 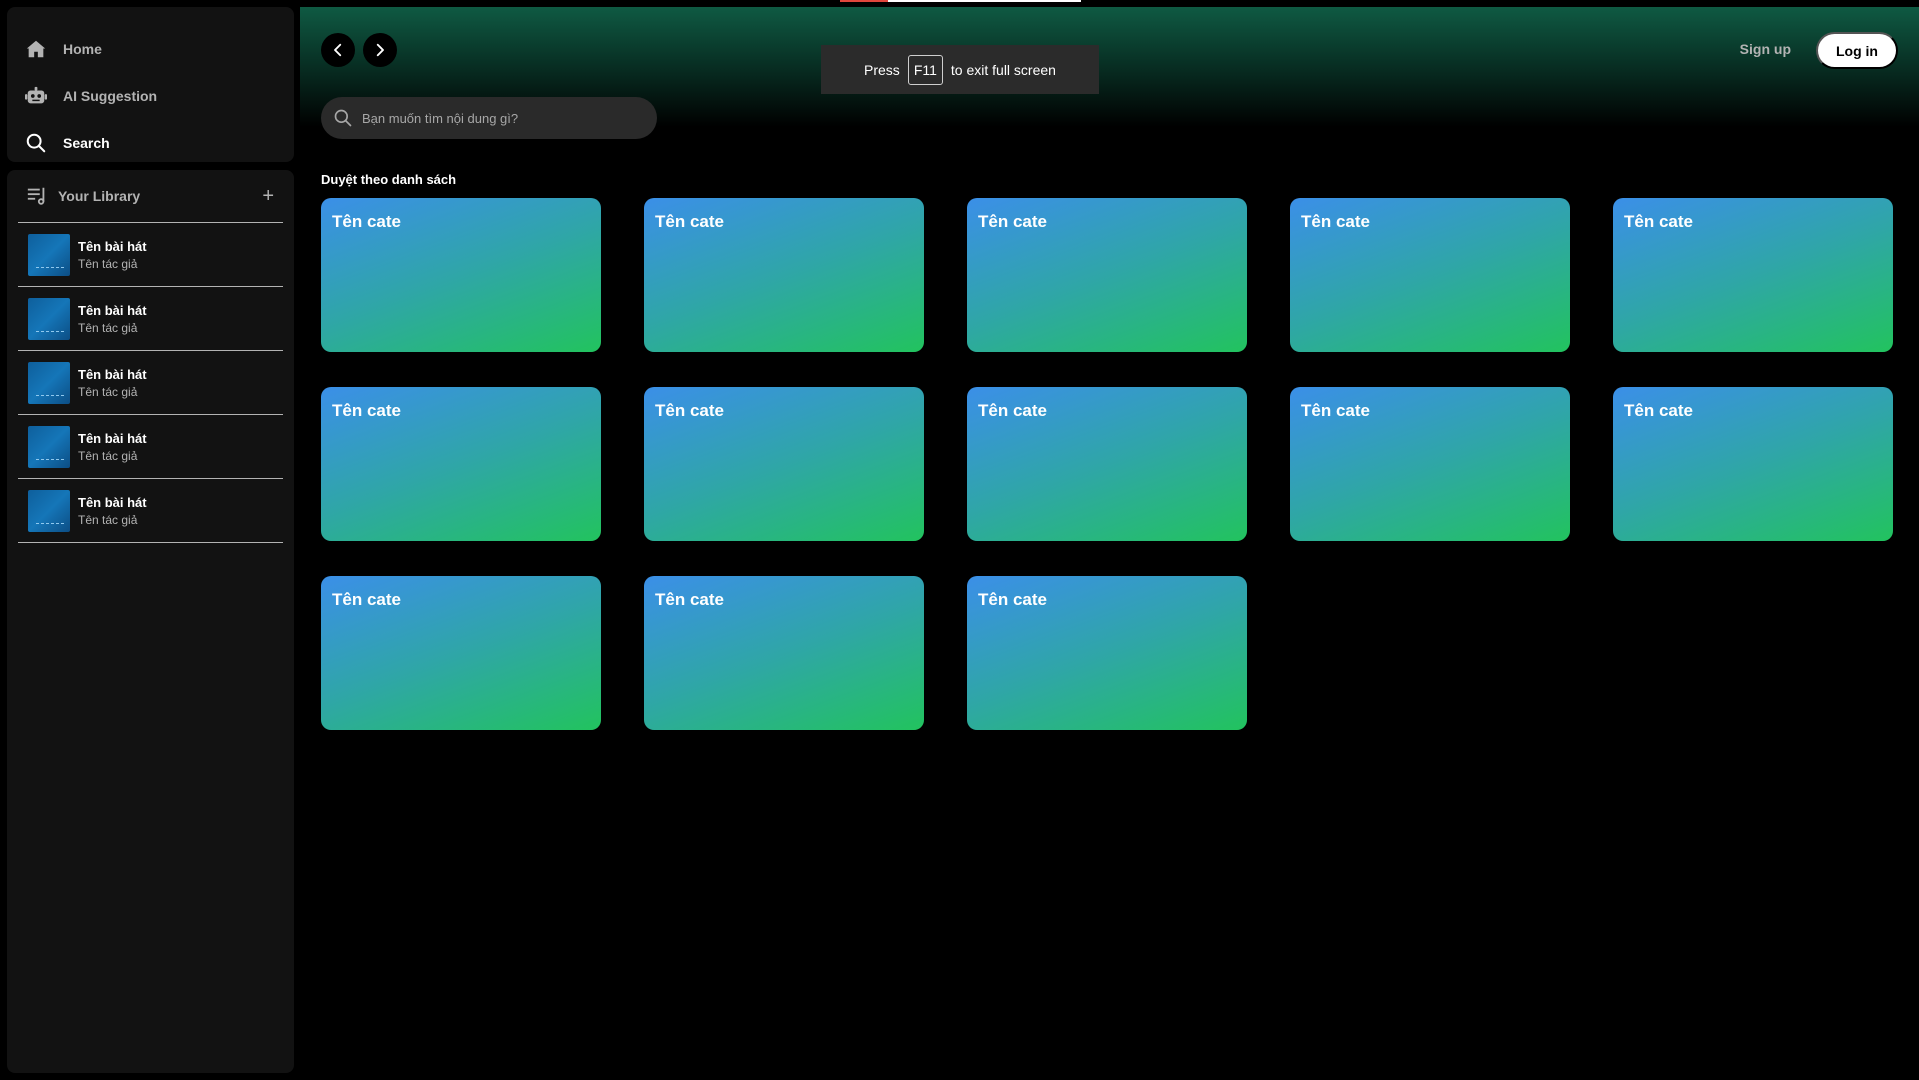 What do you see at coordinates (82, 48) in the screenshot?
I see `sidebar-item-label: Home` at bounding box center [82, 48].